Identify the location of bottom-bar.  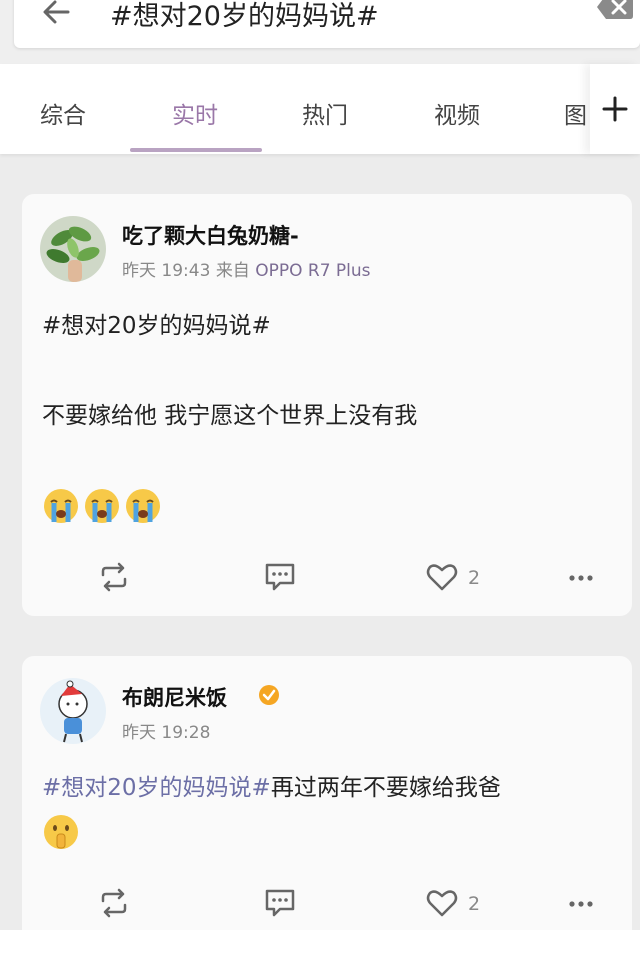
(320, 944).